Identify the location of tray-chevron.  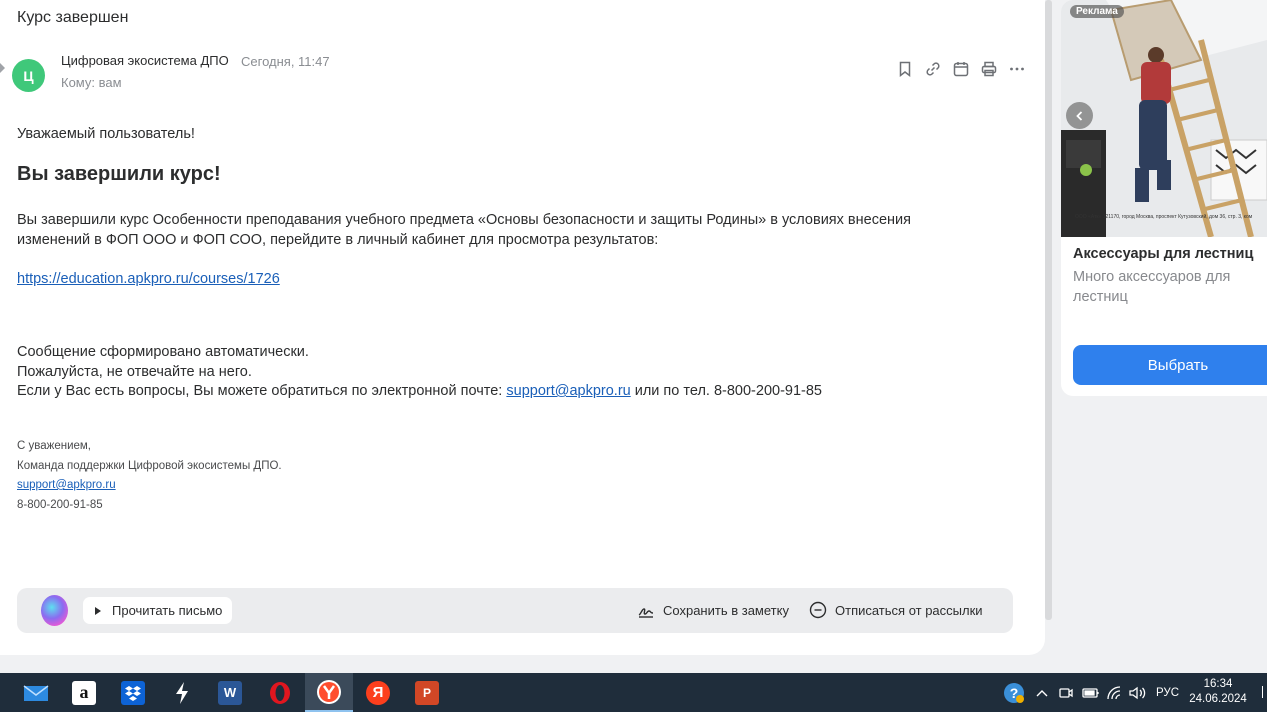
(1042, 692).